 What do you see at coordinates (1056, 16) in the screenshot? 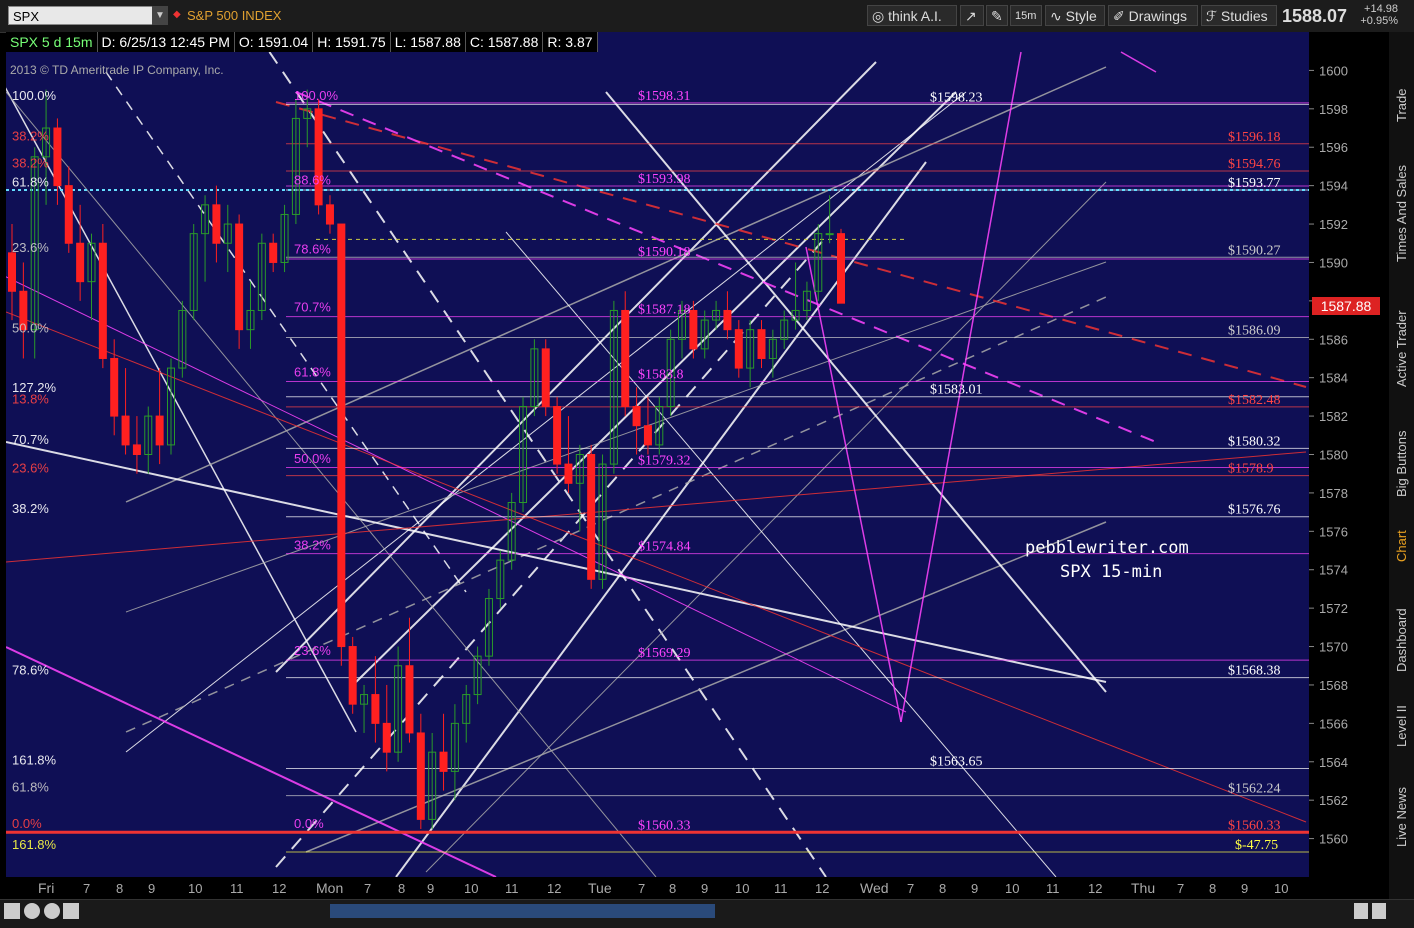
I see `style-icon: ∿` at bounding box center [1056, 16].